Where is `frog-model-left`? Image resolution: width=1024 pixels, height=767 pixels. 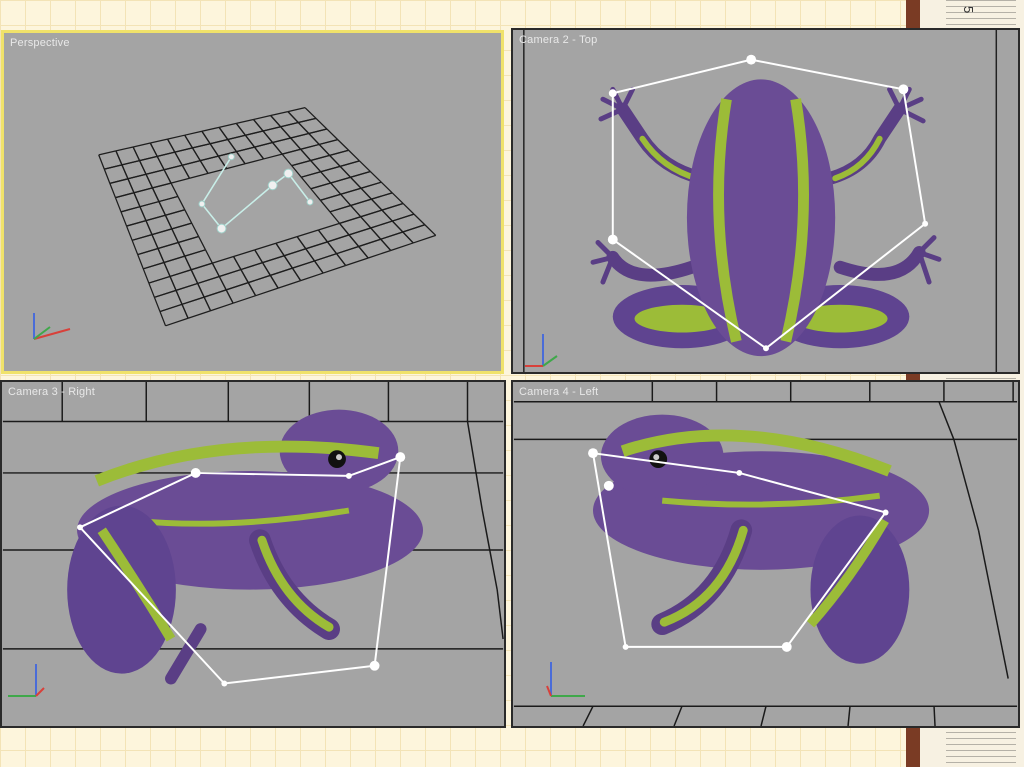 frog-model-left is located at coordinates (761, 539).